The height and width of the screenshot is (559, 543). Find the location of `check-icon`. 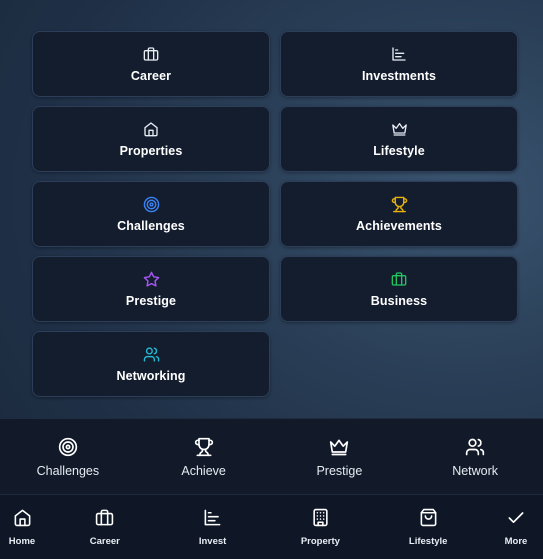

check-icon is located at coordinates (516, 518).